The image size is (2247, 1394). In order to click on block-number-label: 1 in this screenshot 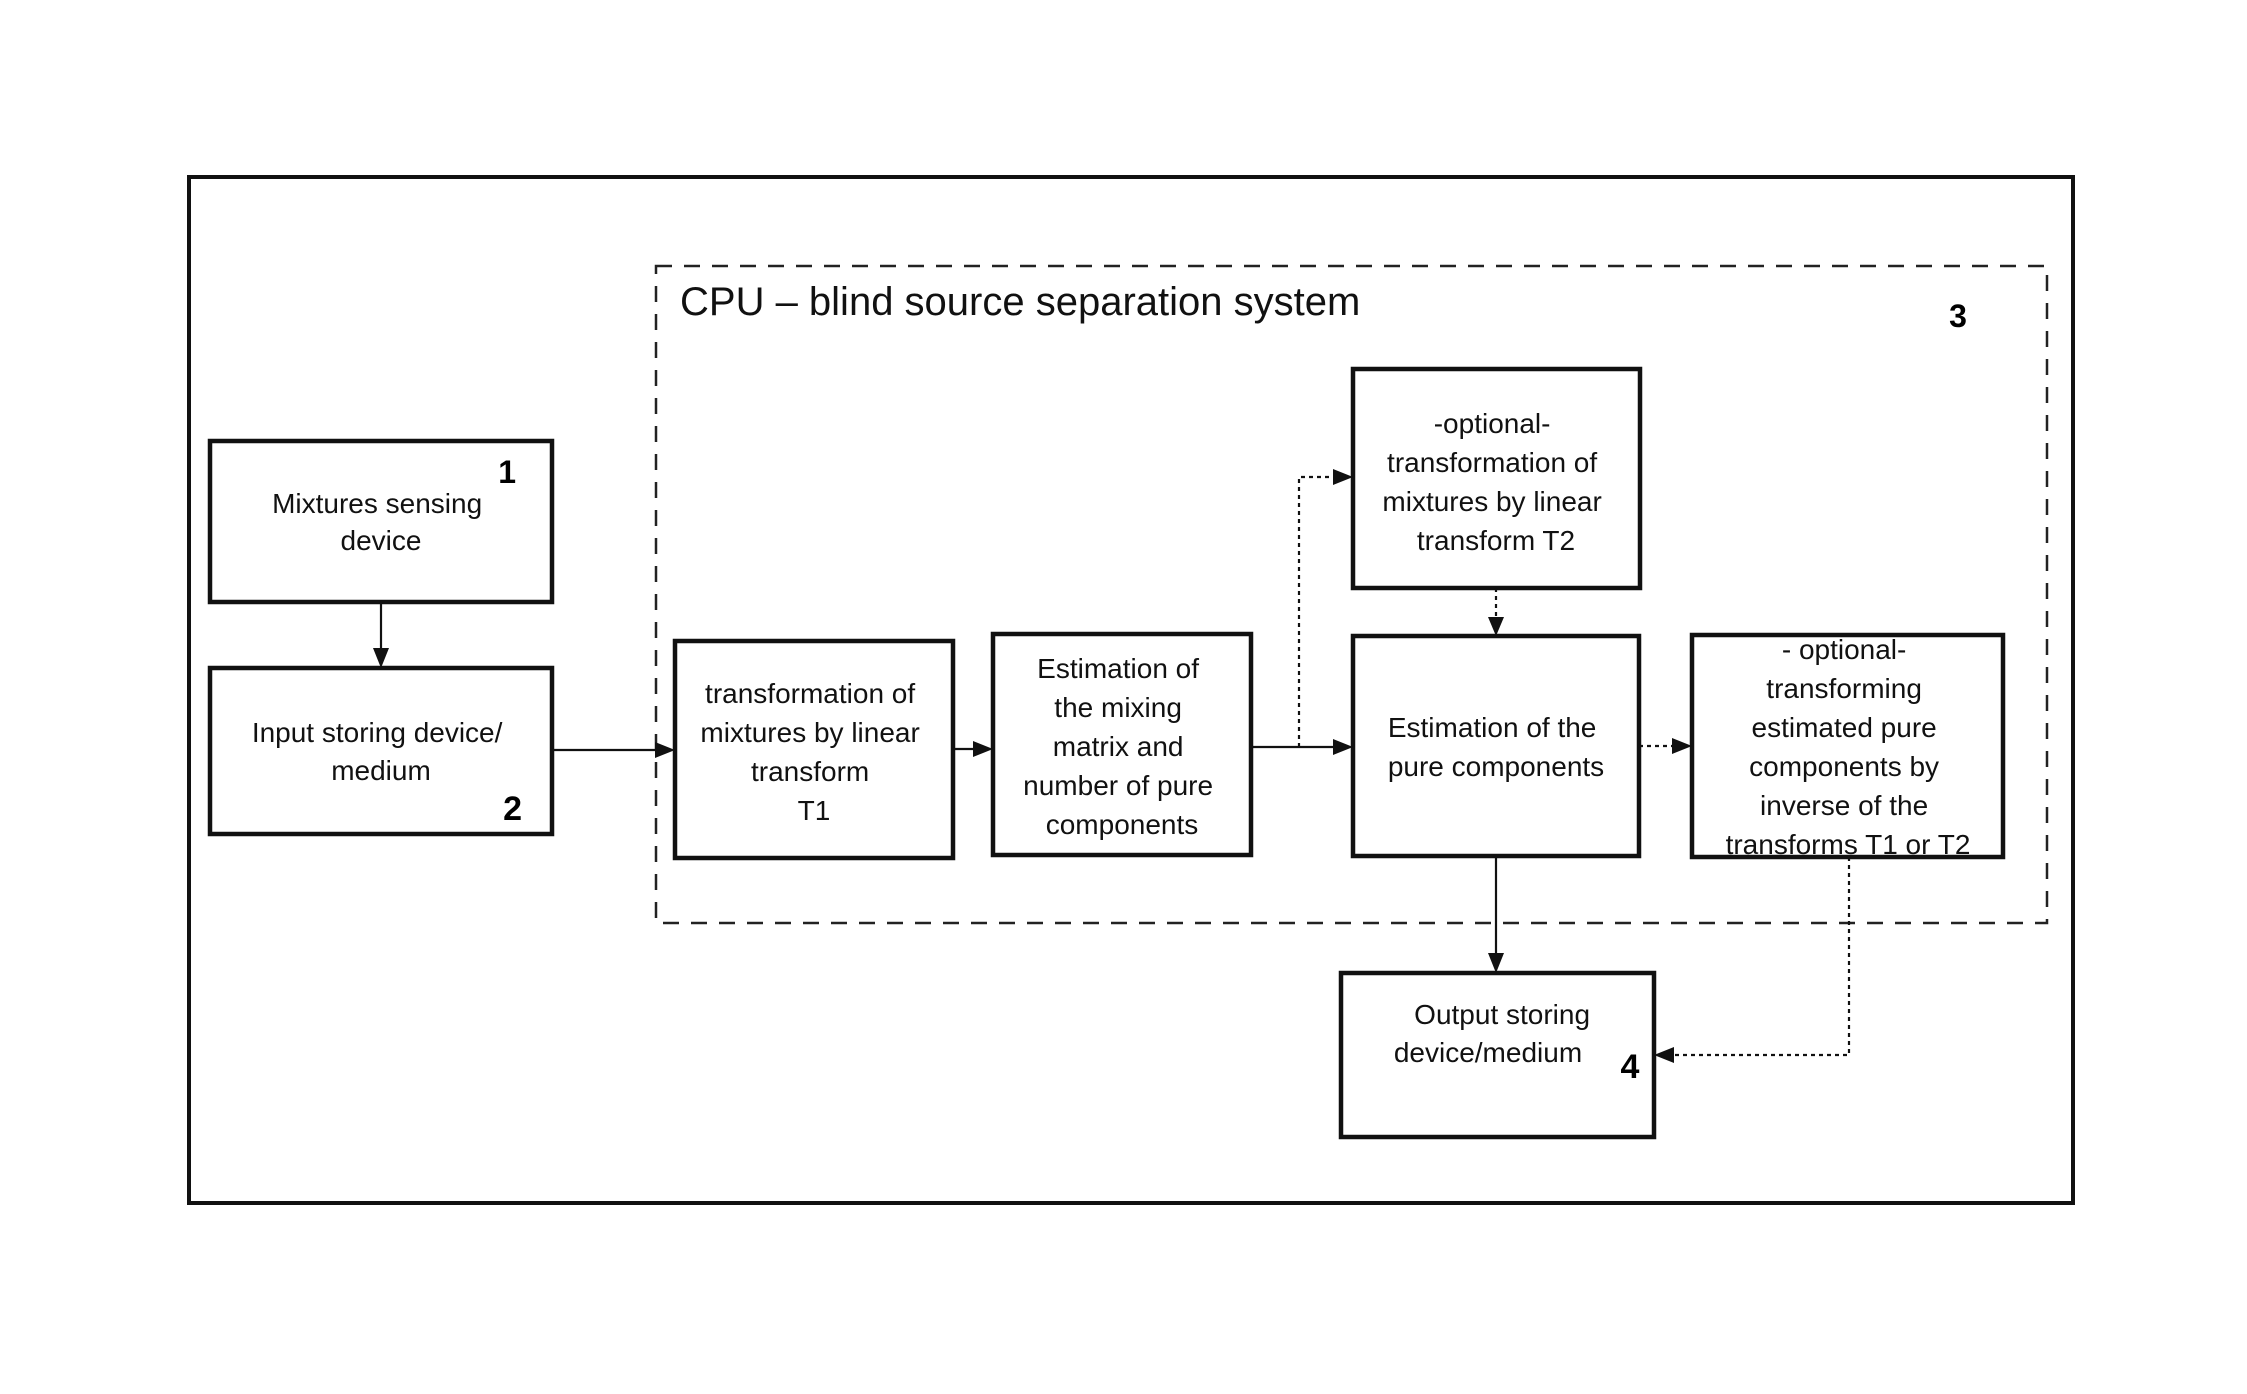, I will do `click(507, 472)`.